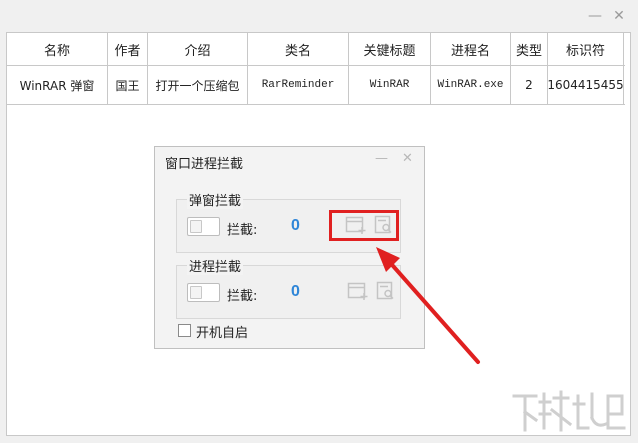  What do you see at coordinates (569, 411) in the screenshot?
I see `site-watermark-logo` at bounding box center [569, 411].